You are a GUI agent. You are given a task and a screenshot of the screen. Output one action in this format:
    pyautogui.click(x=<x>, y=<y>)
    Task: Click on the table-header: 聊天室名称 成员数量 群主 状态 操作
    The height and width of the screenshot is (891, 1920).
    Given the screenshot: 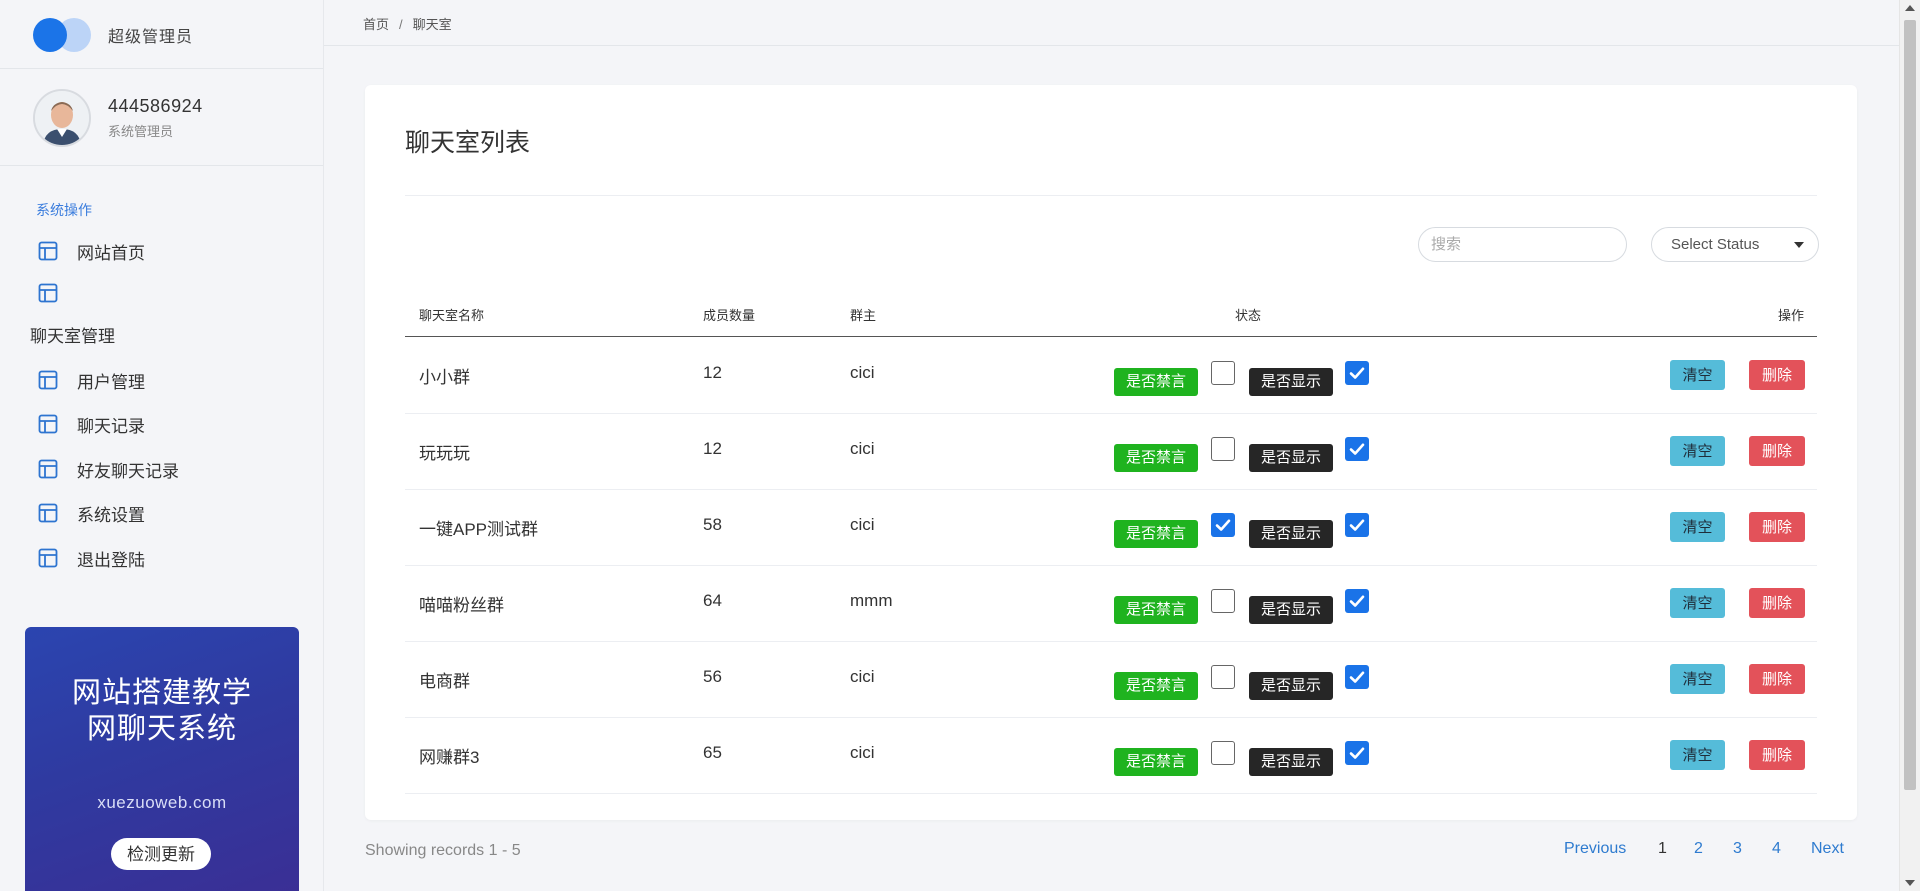 What is the action you would take?
    pyautogui.click(x=1111, y=312)
    